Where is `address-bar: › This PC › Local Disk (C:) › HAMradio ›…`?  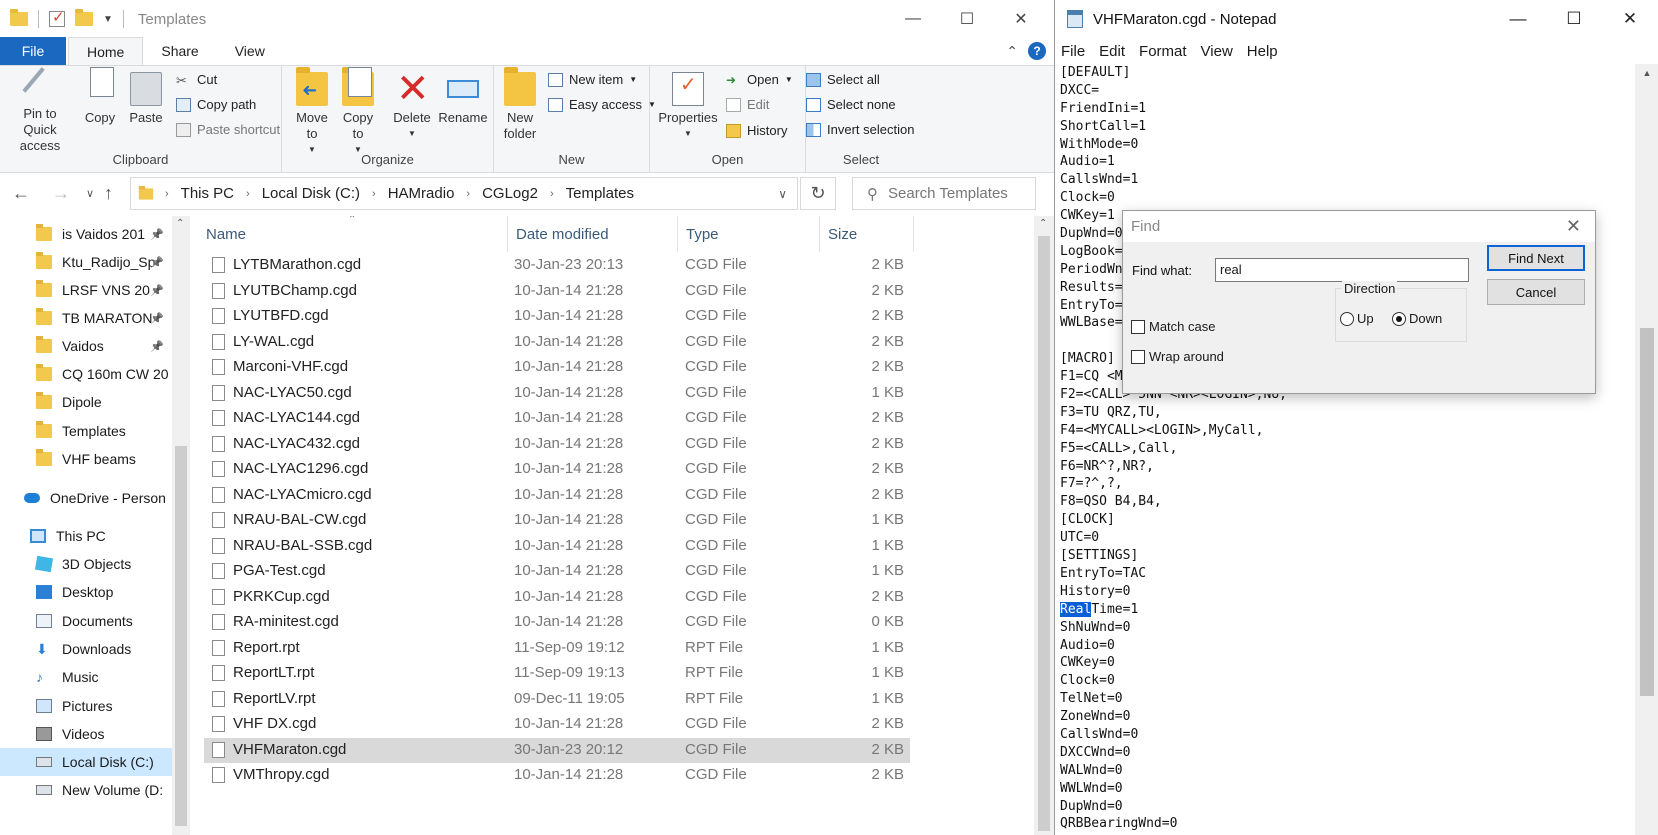
address-bar: › This PC › Local Disk (C:) › HAMradio ›… is located at coordinates (464, 193).